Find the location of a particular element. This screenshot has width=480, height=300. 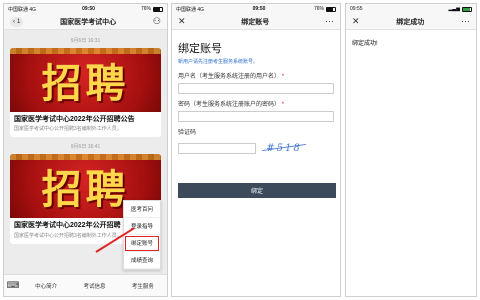

bind-submit-button: 绑定 is located at coordinates (257, 190).